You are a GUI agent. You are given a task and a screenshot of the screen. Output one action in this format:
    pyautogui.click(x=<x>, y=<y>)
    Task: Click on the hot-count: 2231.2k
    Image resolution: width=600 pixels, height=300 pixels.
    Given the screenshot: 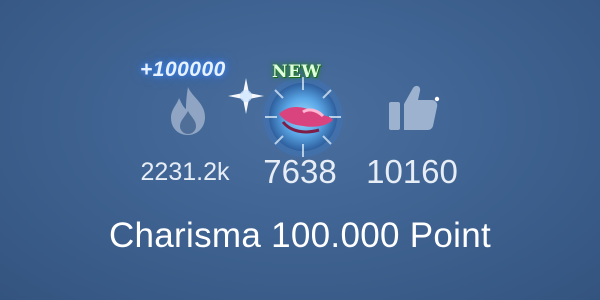 What is the action you would take?
    pyautogui.click(x=185, y=172)
    